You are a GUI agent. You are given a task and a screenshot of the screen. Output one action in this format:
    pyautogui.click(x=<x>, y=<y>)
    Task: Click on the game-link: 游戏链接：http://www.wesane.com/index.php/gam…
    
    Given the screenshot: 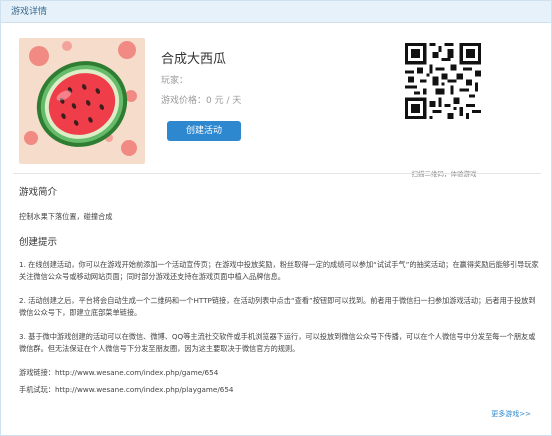 What is the action you would take?
    pyautogui.click(x=279, y=373)
    